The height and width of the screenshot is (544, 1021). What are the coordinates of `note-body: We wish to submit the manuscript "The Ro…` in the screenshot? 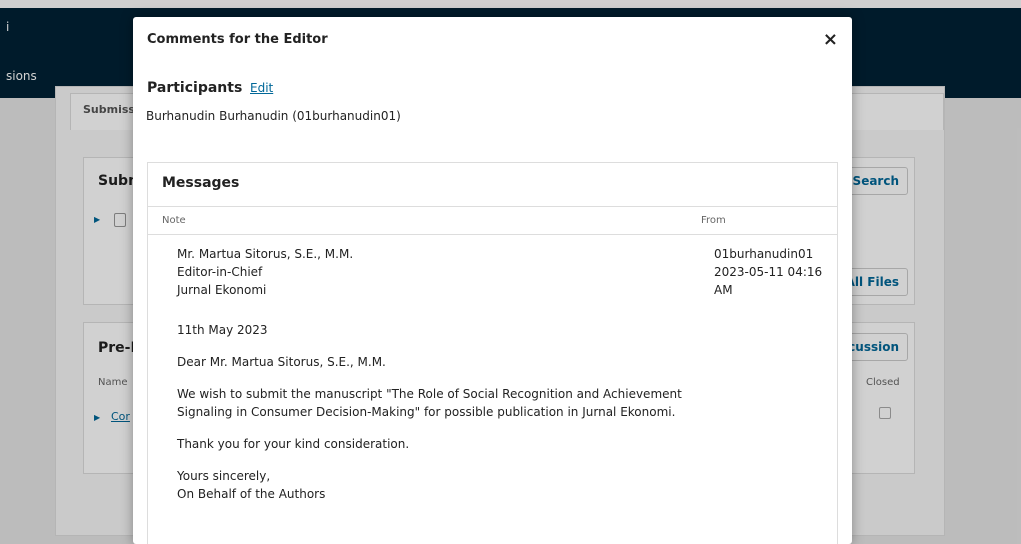 It's located at (437, 403).